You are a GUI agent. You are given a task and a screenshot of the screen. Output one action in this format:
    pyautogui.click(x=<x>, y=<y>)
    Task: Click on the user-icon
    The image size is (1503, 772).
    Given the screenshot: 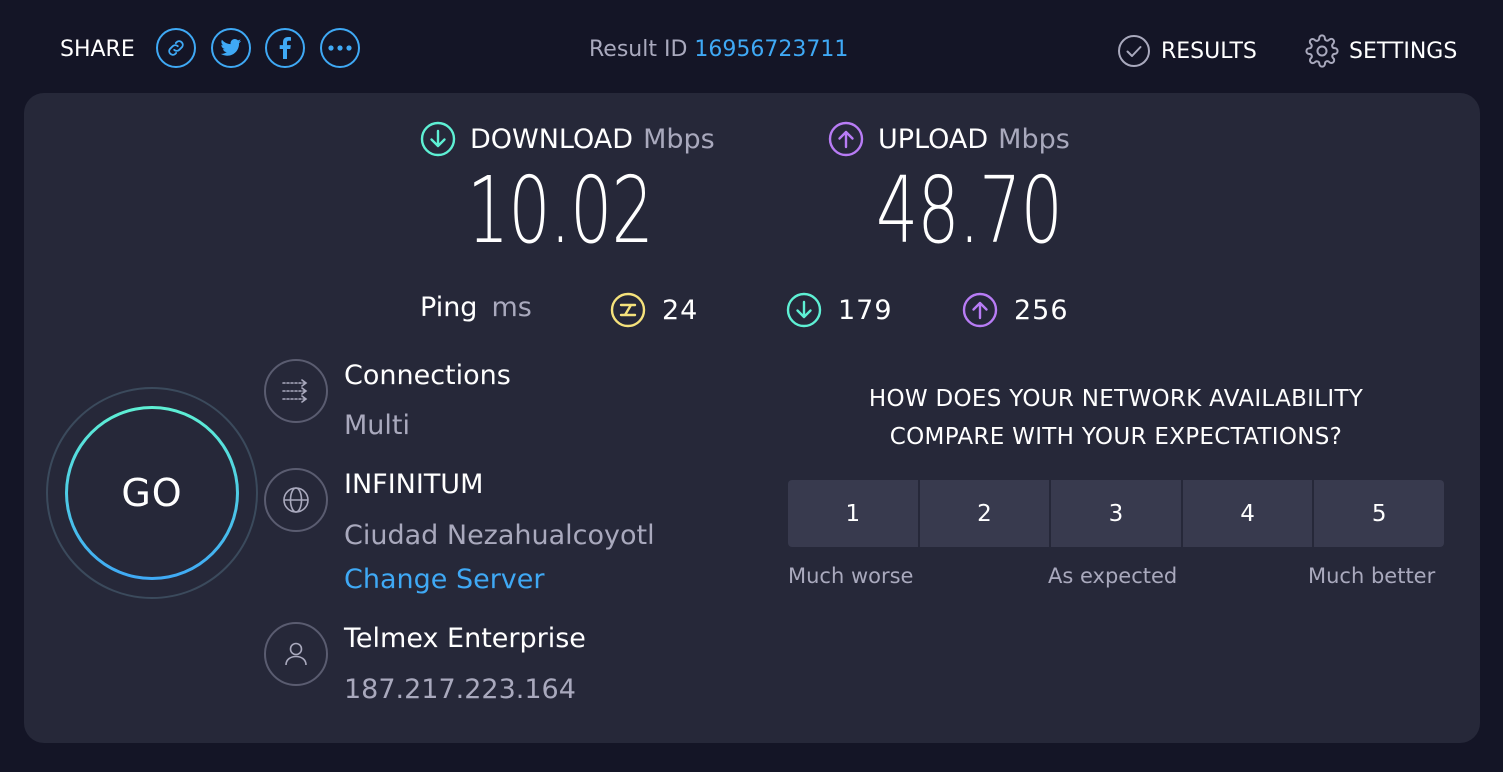 What is the action you would take?
    pyautogui.click(x=296, y=654)
    